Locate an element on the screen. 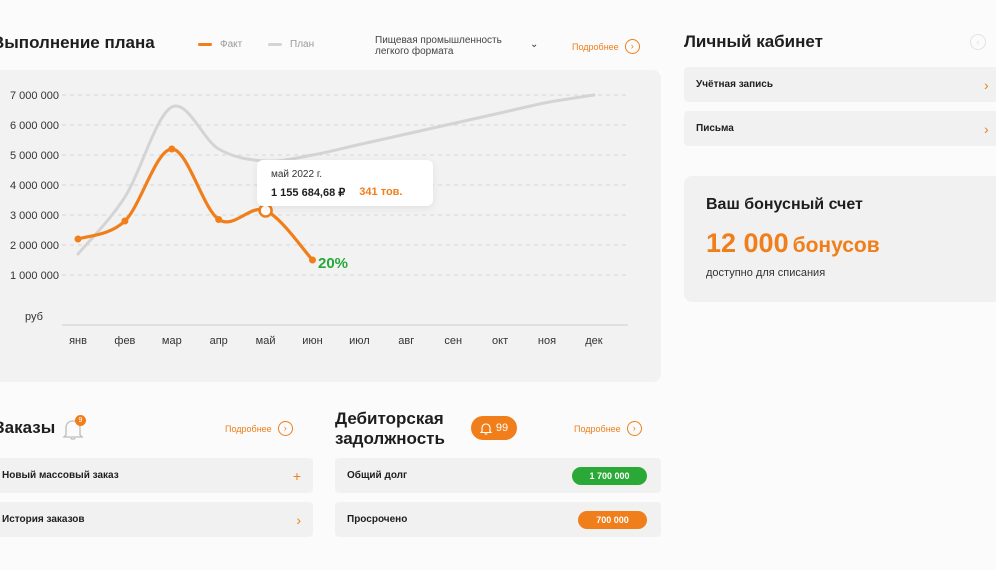 The height and width of the screenshot is (570, 996). letters-label: Письма is located at coordinates (715, 128).